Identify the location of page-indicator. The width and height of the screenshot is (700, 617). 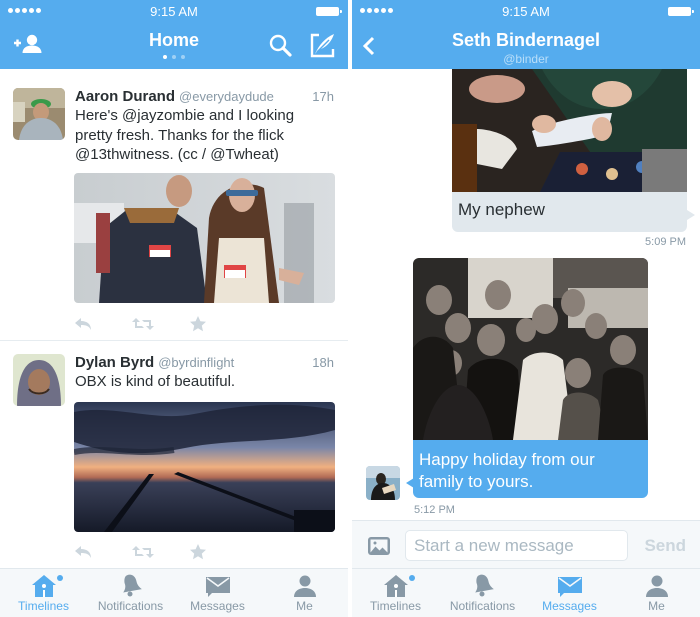
(174, 57).